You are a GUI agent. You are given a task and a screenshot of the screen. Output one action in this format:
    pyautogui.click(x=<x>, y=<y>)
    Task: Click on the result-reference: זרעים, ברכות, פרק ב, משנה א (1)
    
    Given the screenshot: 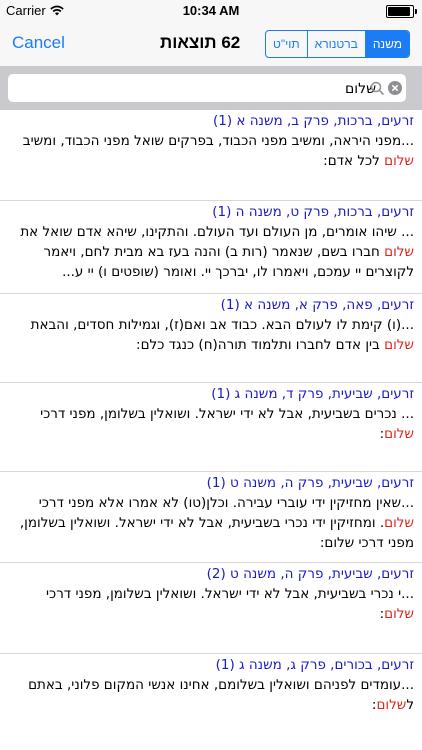 What is the action you would take?
    pyautogui.click(x=313, y=121)
    